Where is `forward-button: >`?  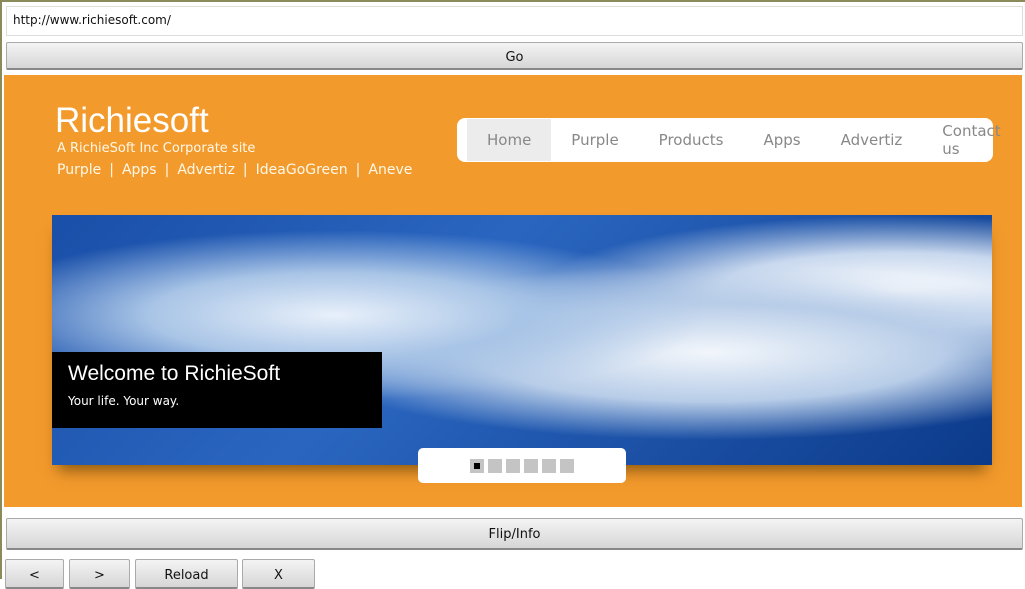
forward-button: > is located at coordinates (99, 574).